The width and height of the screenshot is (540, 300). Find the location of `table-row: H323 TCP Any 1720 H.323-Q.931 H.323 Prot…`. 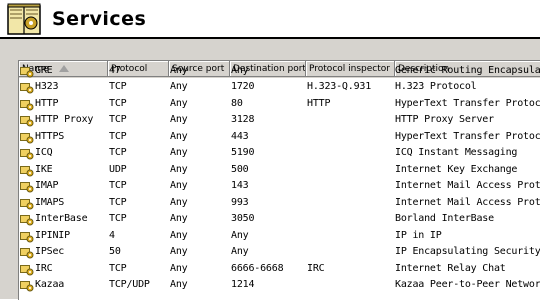

table-row: H323 TCP Any 1720 H.323-Q.931 H.323 Prot… is located at coordinates (279, 88).